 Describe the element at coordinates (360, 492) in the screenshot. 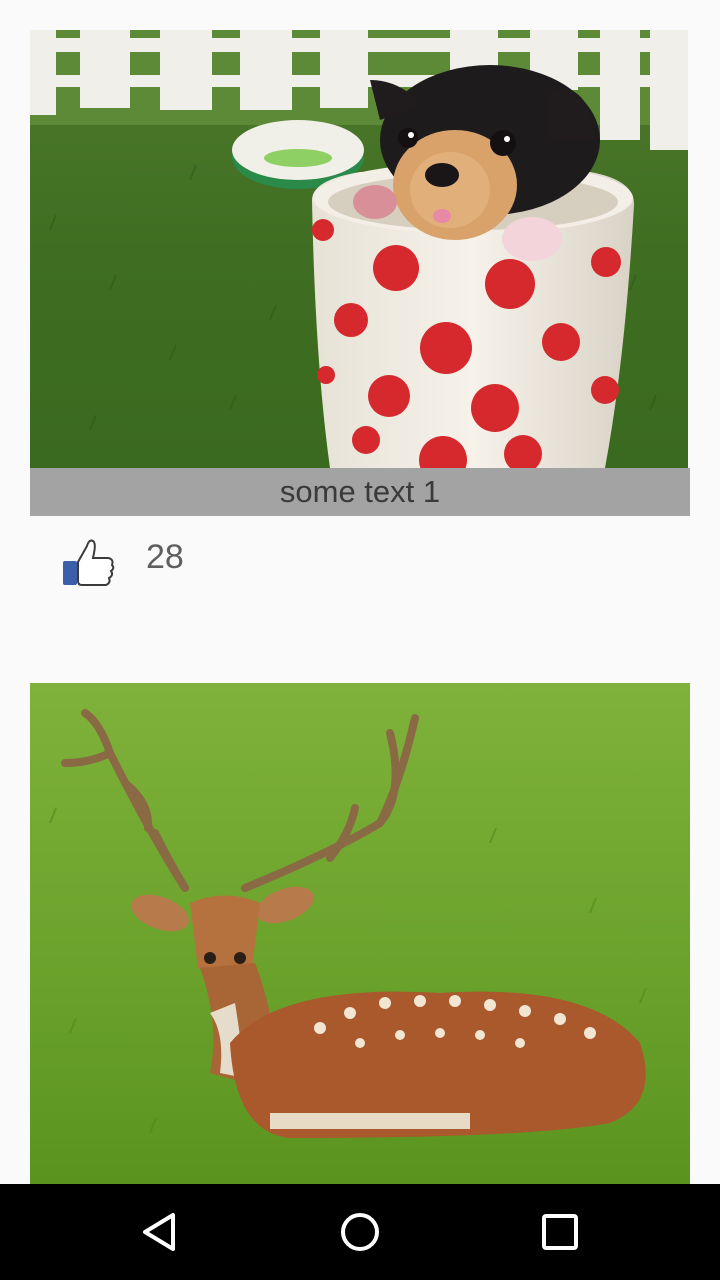

I see `post-caption: some text 1` at that location.